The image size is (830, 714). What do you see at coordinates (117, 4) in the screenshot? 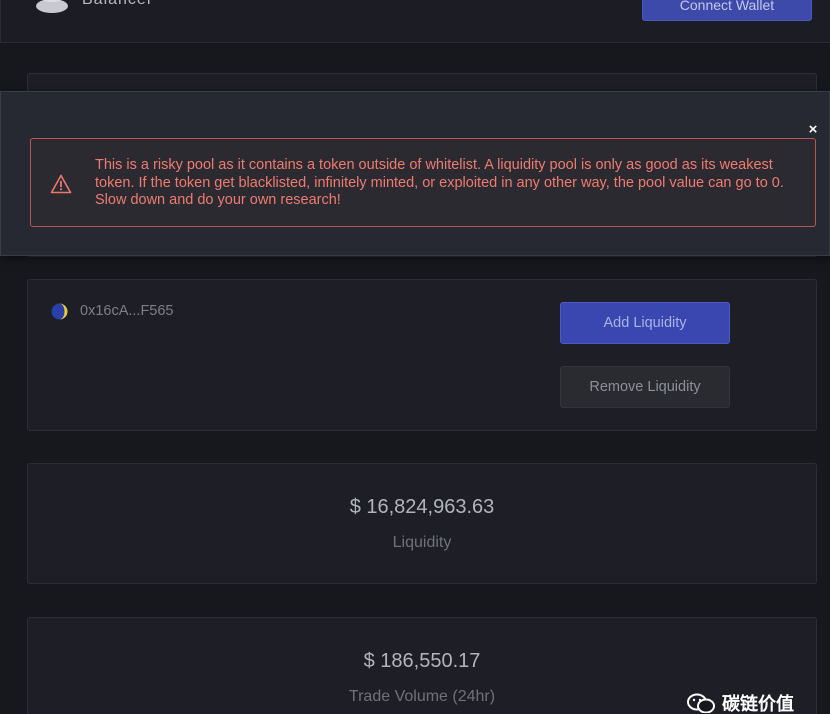
I see `app-name: Balancer` at bounding box center [117, 4].